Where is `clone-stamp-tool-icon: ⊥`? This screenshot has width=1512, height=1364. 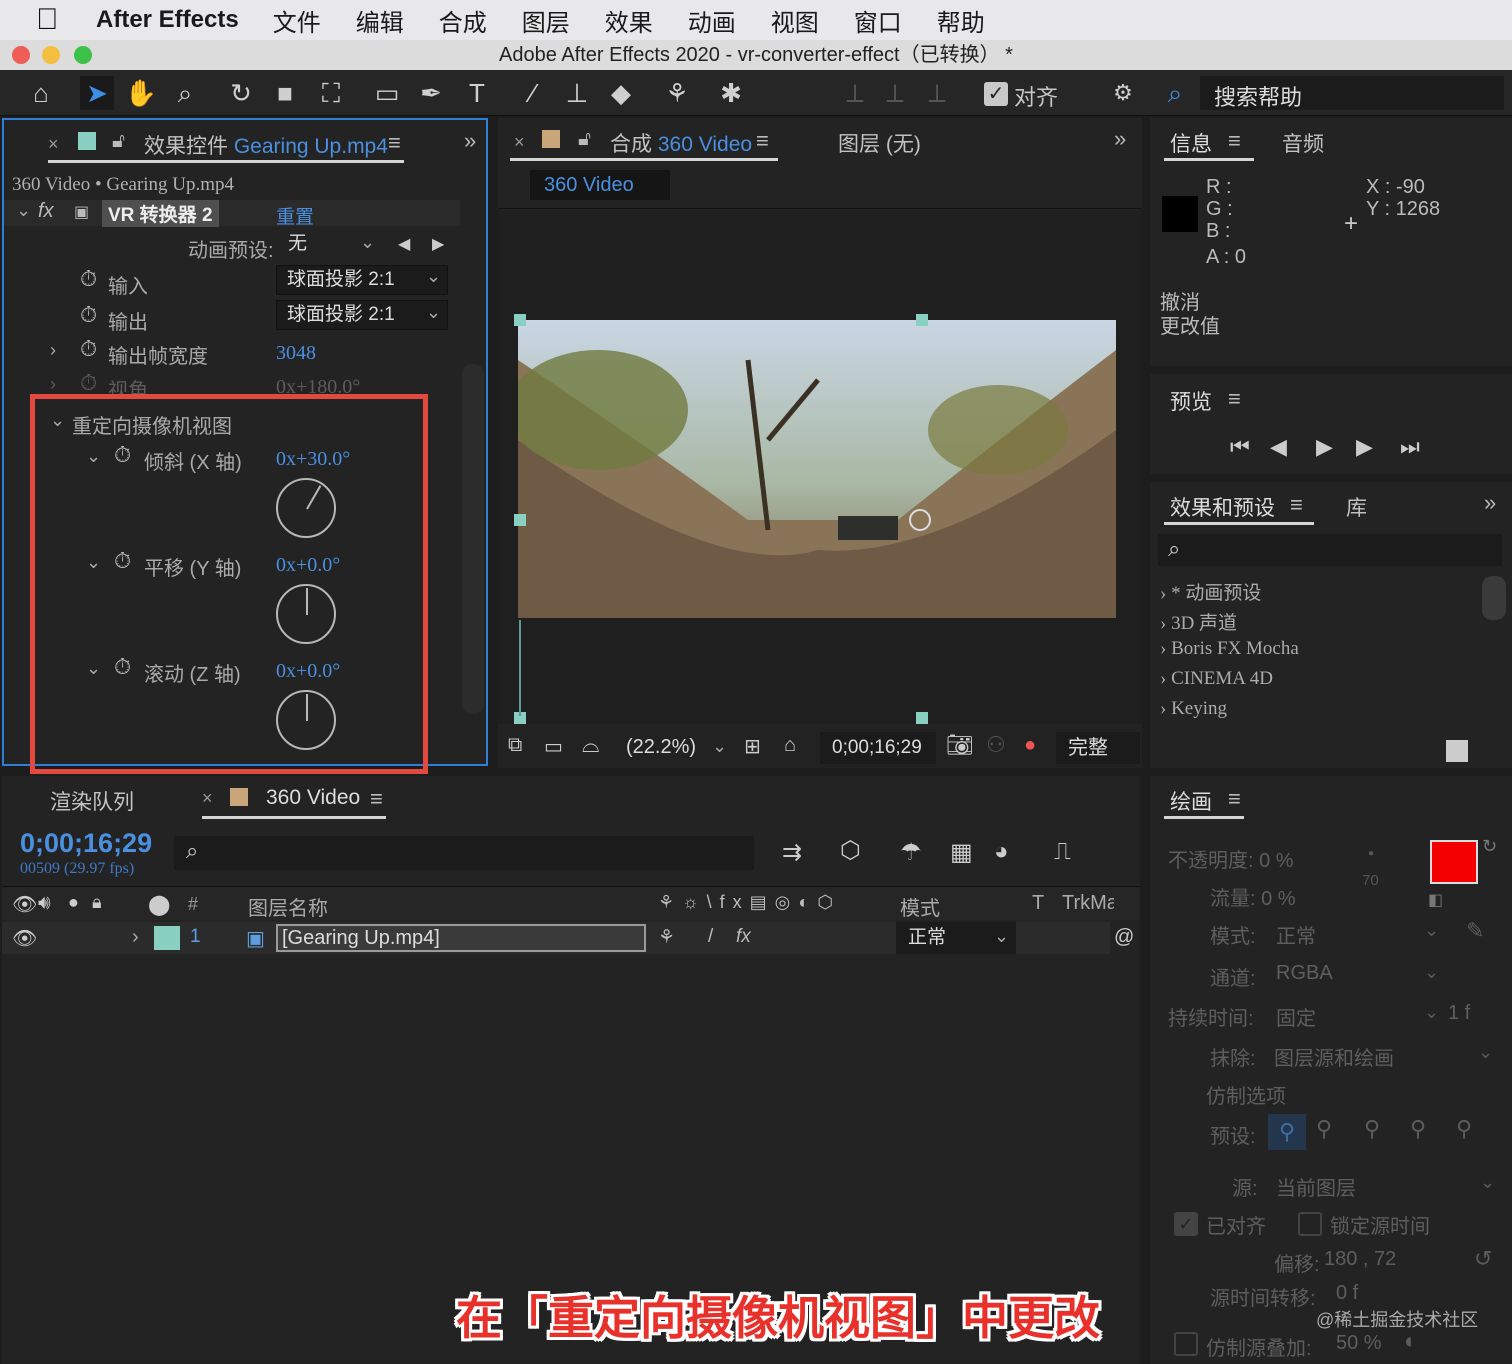 clone-stamp-tool-icon: ⊥ is located at coordinates (577, 93).